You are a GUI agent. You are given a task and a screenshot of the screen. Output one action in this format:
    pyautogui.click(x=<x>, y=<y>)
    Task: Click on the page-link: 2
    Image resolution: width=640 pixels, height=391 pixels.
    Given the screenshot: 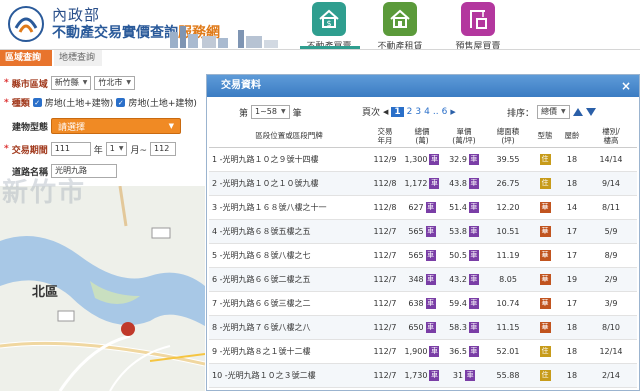 What is the action you would take?
    pyautogui.click(x=410, y=112)
    